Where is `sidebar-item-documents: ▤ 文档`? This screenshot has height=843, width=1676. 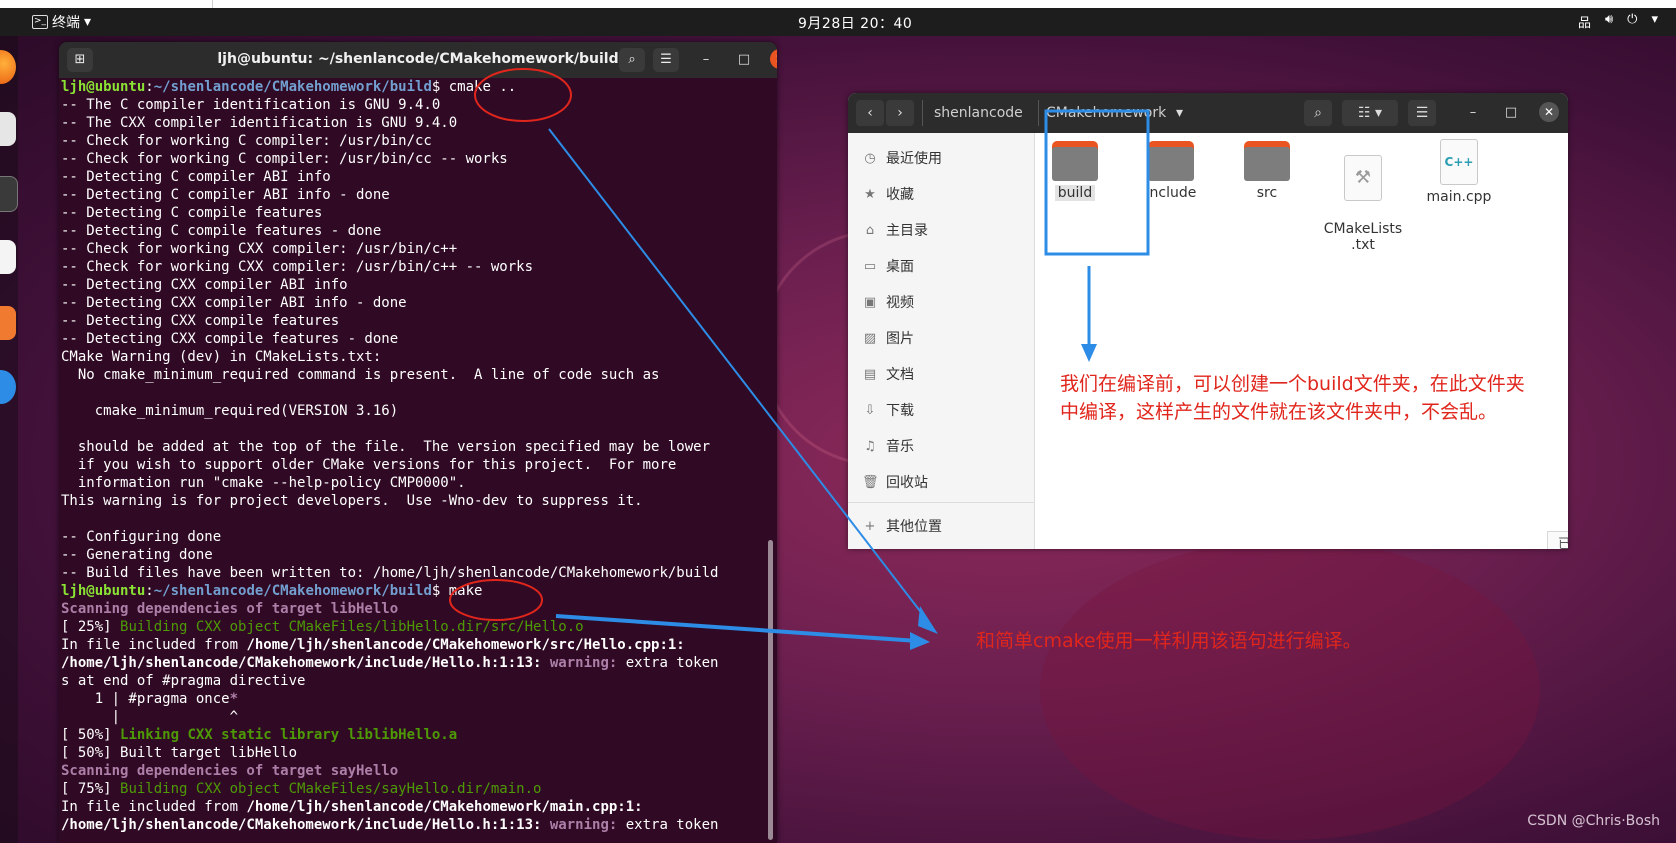 sidebar-item-documents: ▤ 文档 is located at coordinates (888, 374).